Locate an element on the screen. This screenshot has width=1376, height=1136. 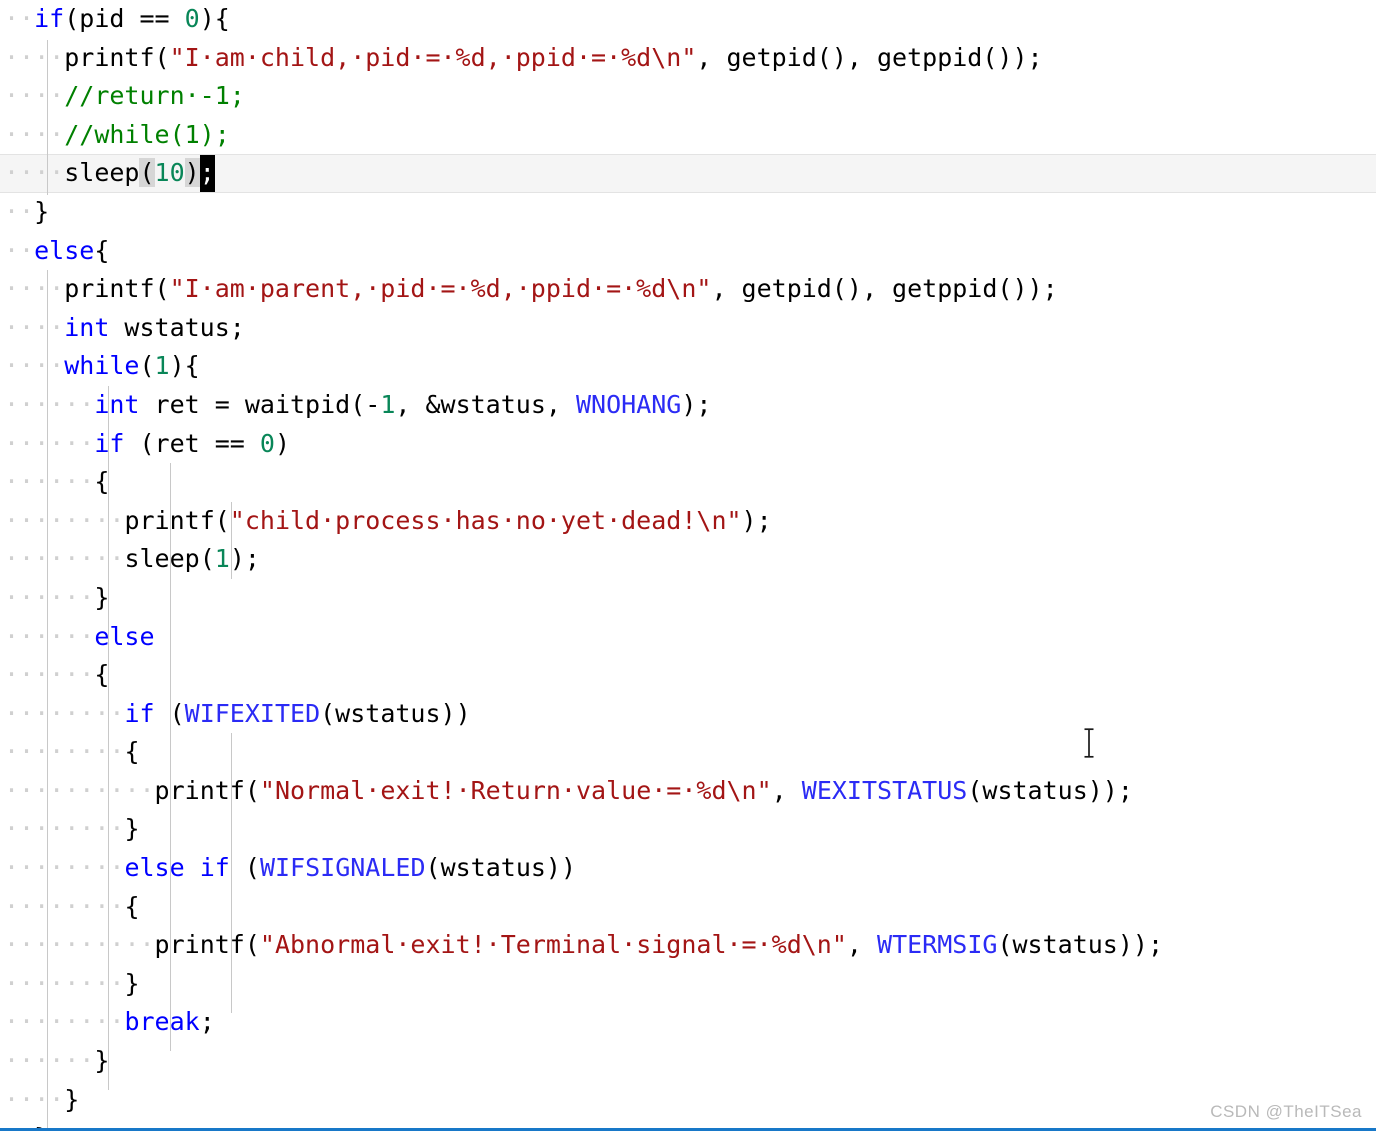
code-line: ··if(pid == 0){ is located at coordinates (688, 19).